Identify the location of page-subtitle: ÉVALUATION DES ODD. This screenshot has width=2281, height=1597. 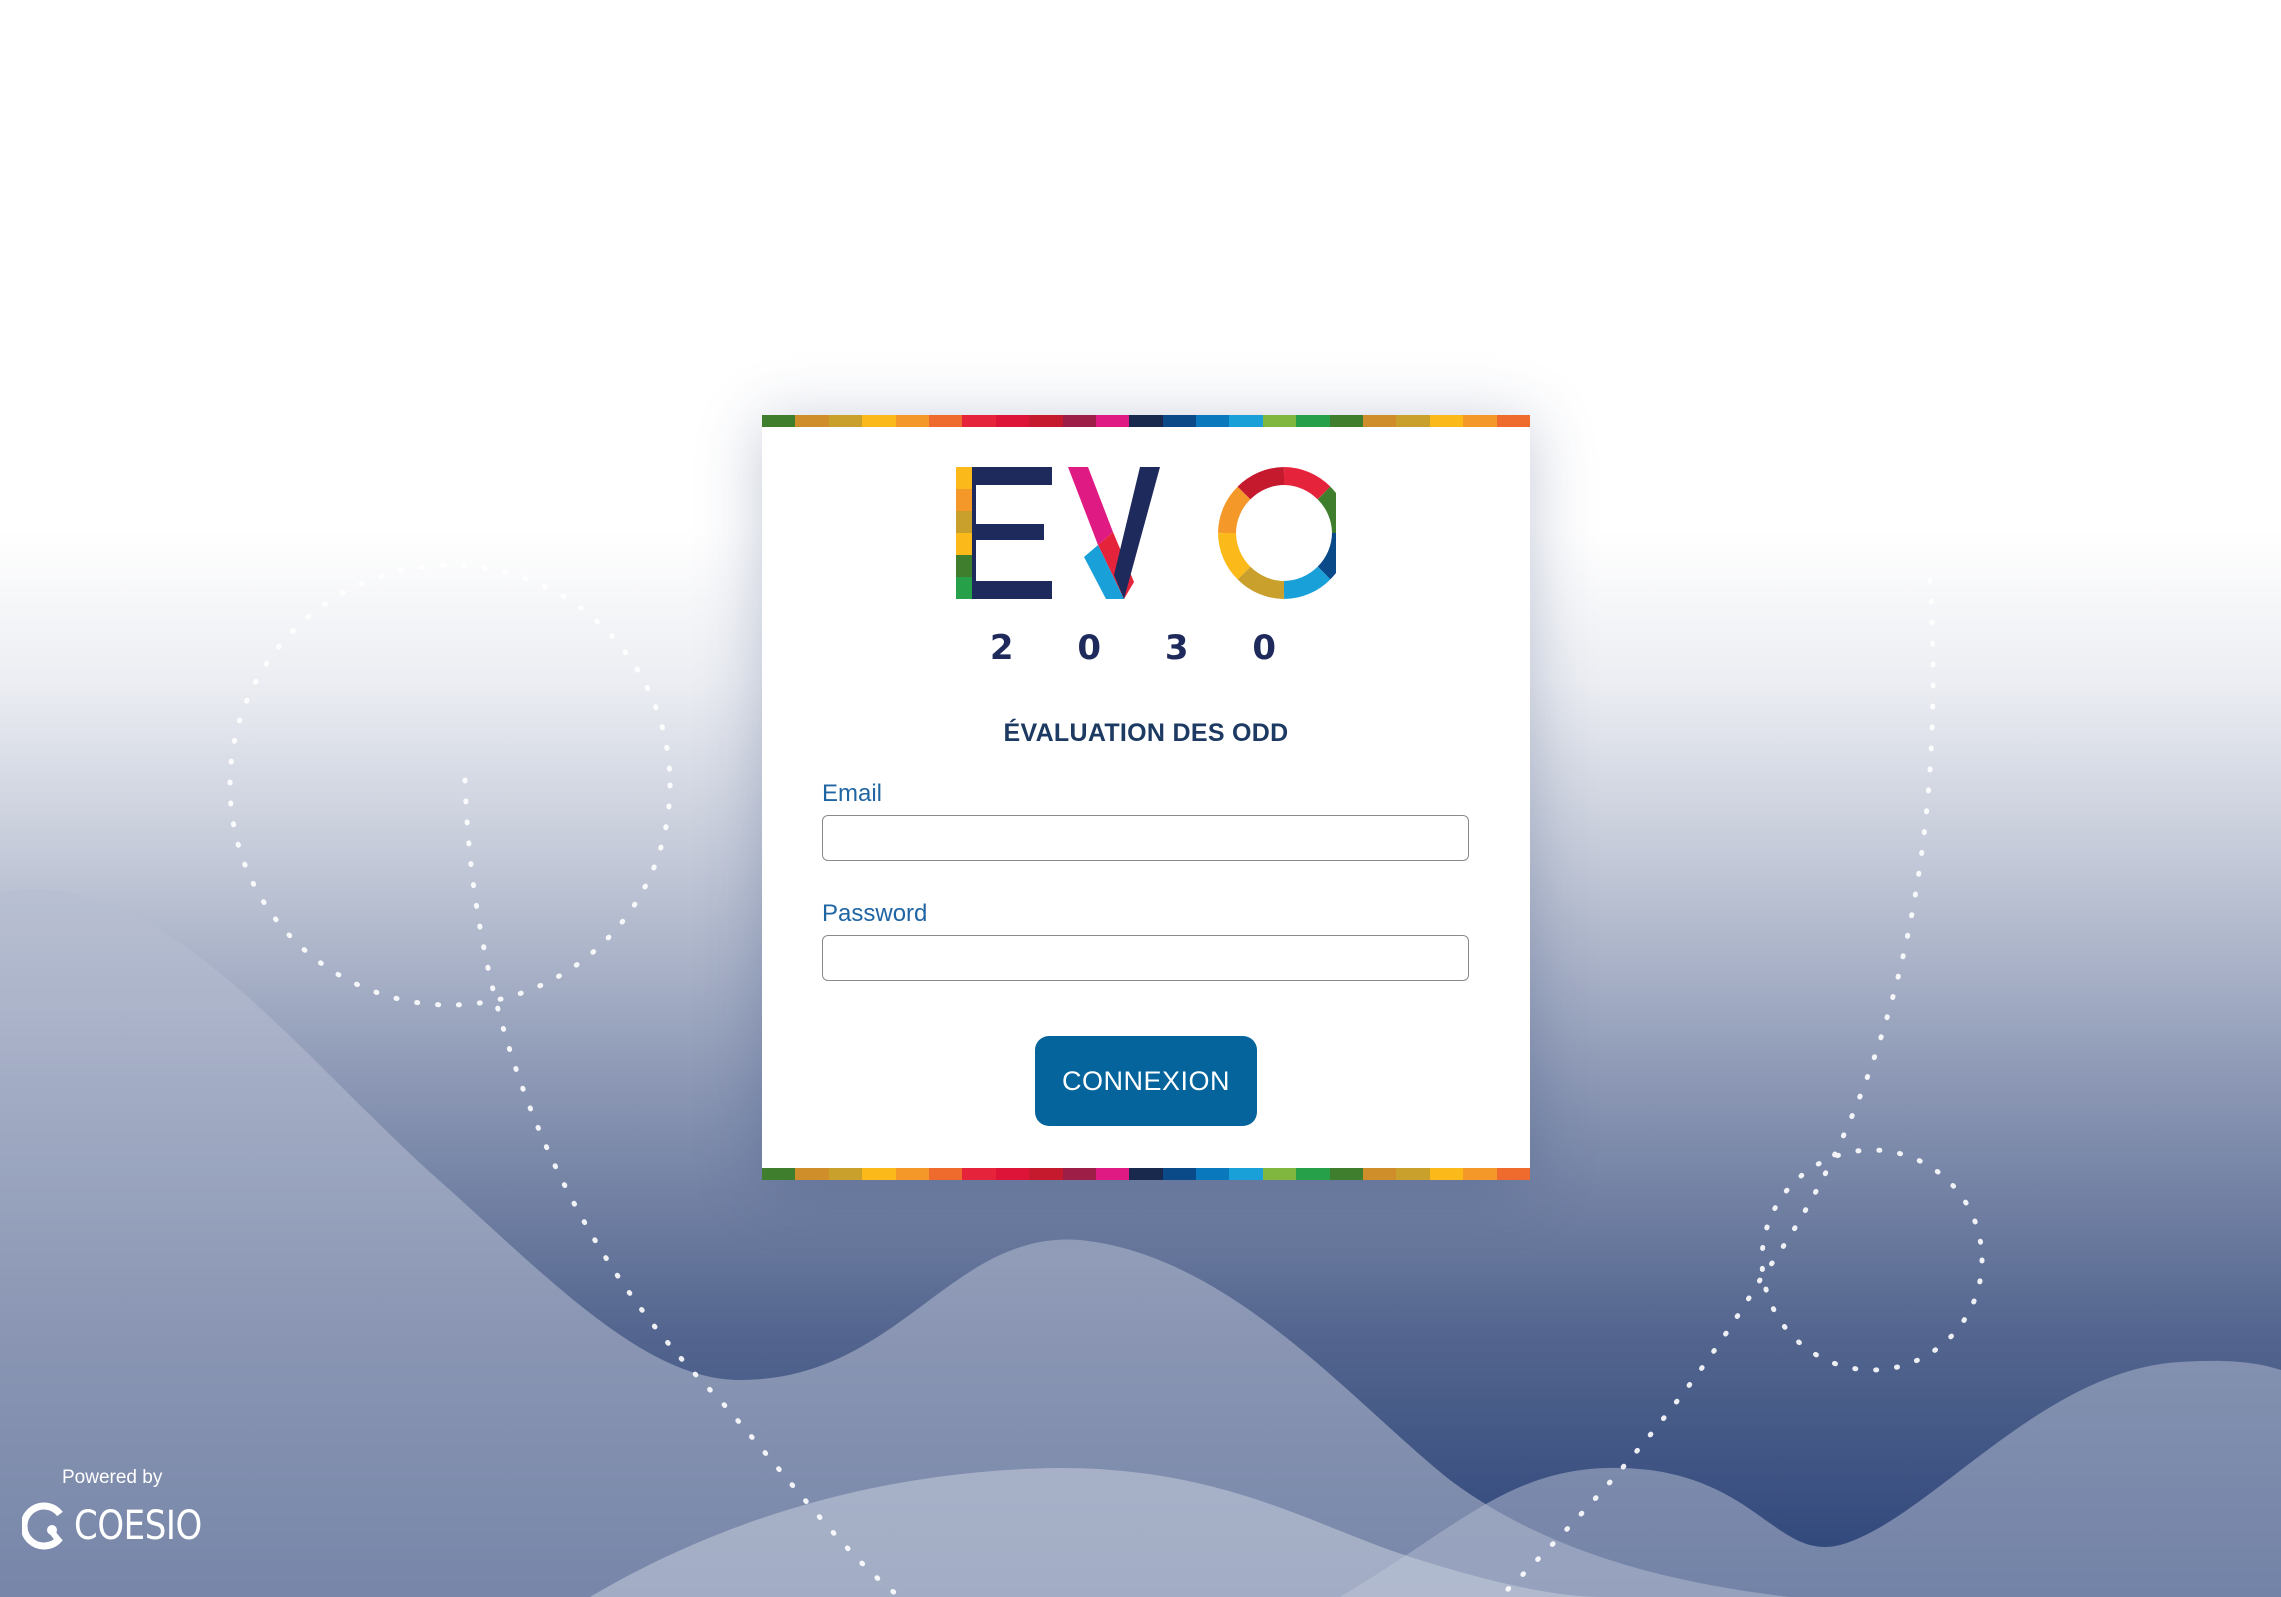
(1146, 733).